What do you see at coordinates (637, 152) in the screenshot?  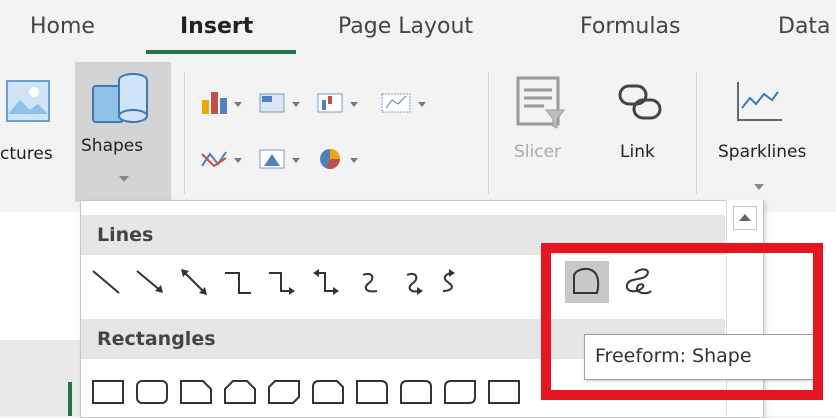 I see `link-label: Link` at bounding box center [637, 152].